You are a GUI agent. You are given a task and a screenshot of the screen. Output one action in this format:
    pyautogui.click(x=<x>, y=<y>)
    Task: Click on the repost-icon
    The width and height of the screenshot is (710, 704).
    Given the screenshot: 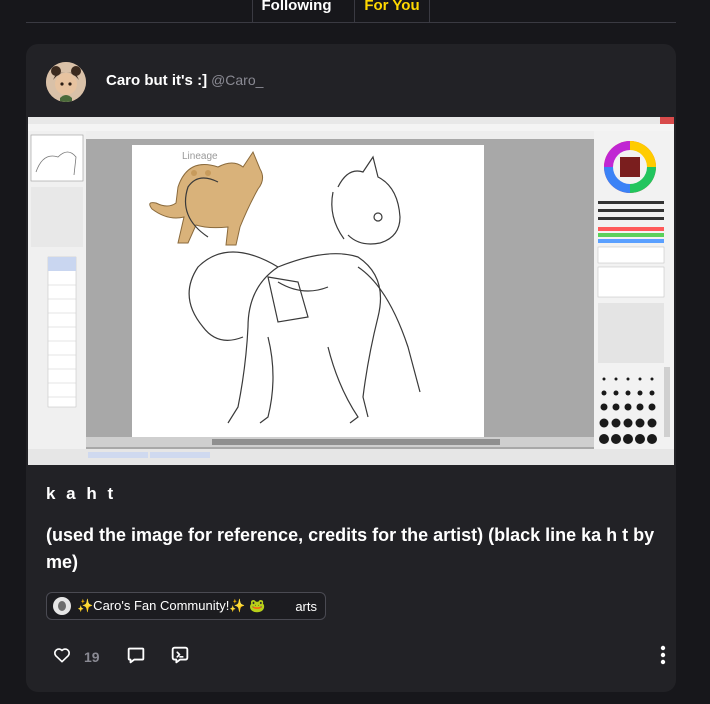 What is the action you would take?
    pyautogui.click(x=180, y=657)
    